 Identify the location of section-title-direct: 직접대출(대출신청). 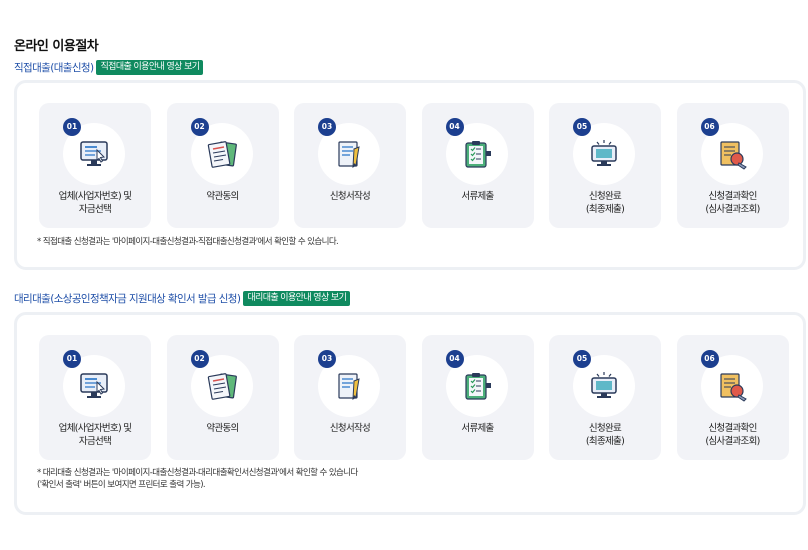
(54, 67).